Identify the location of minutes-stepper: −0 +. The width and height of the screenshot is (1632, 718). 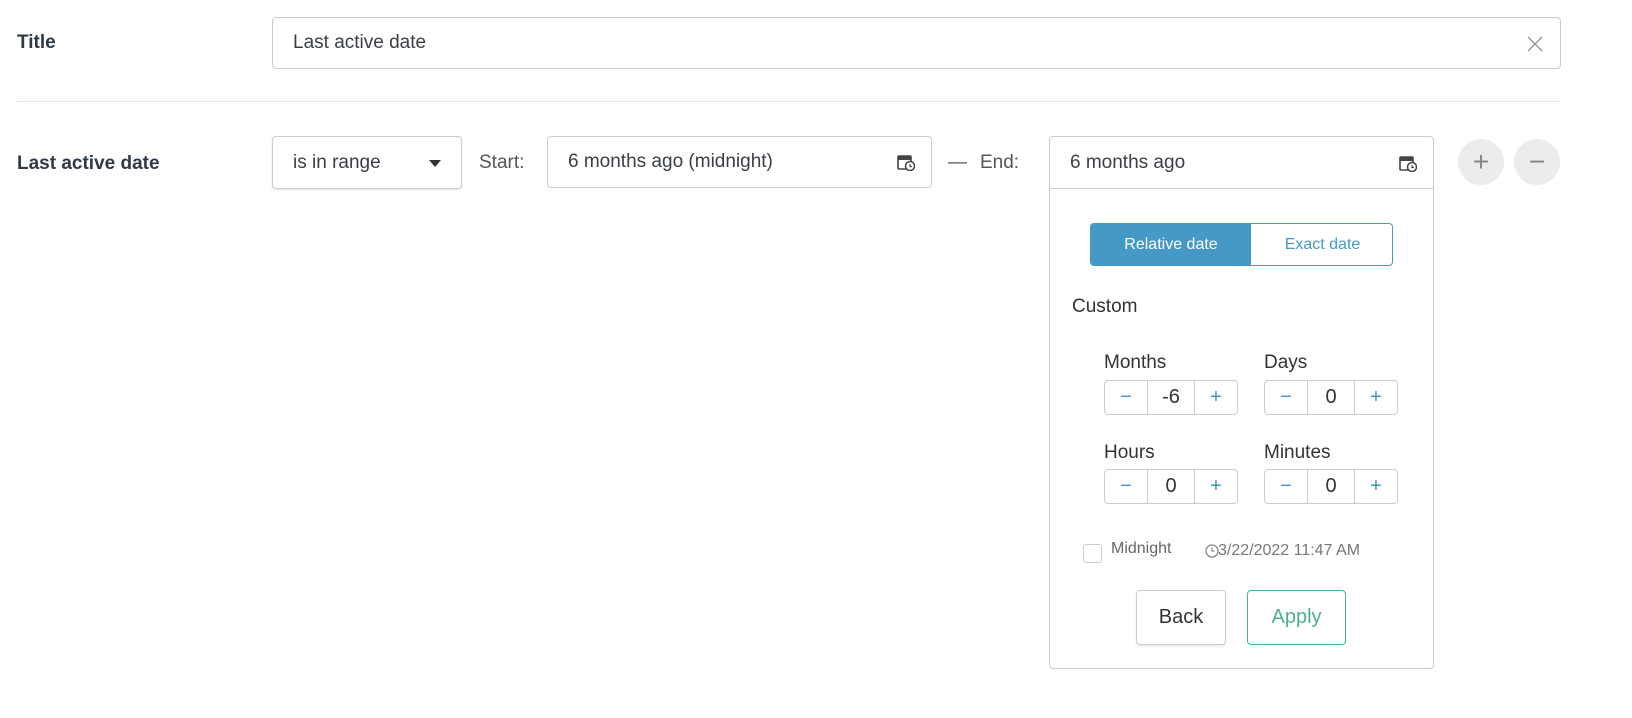
(1331, 486).